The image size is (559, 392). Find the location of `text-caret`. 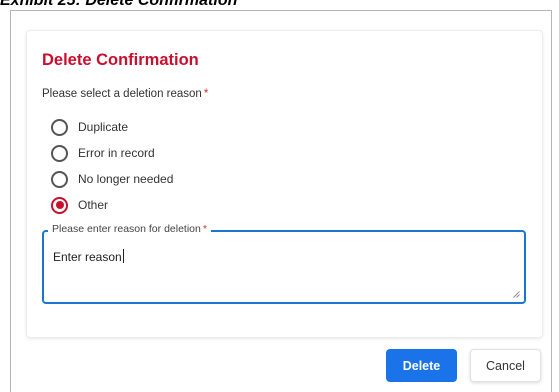

text-caret is located at coordinates (123, 256).